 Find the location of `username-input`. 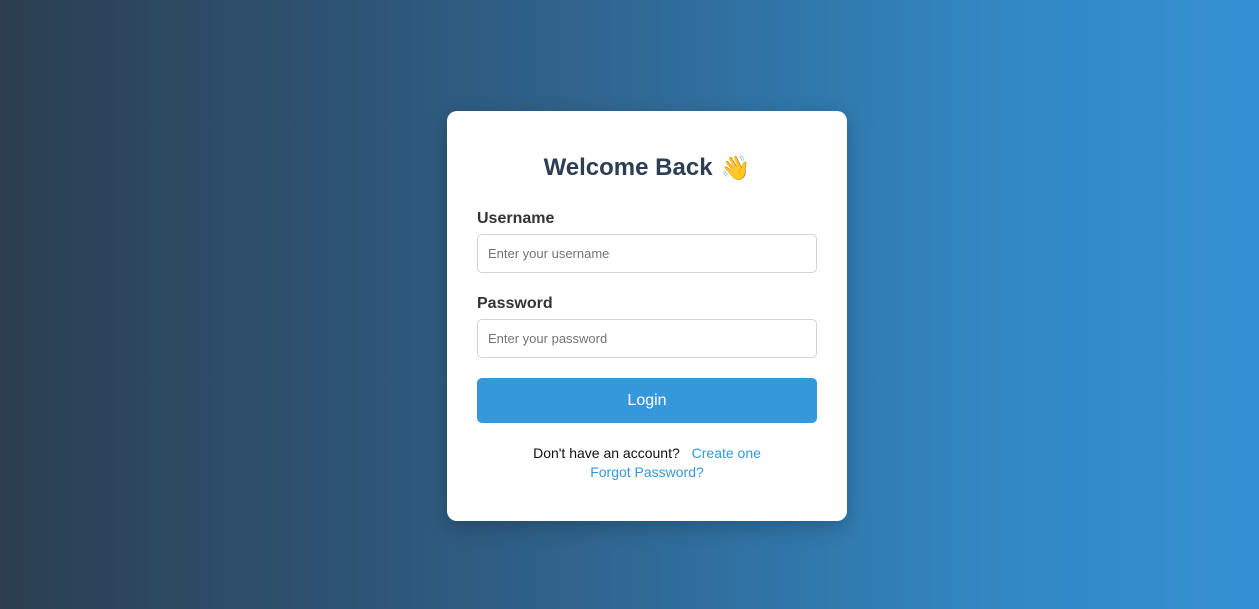

username-input is located at coordinates (647, 253).